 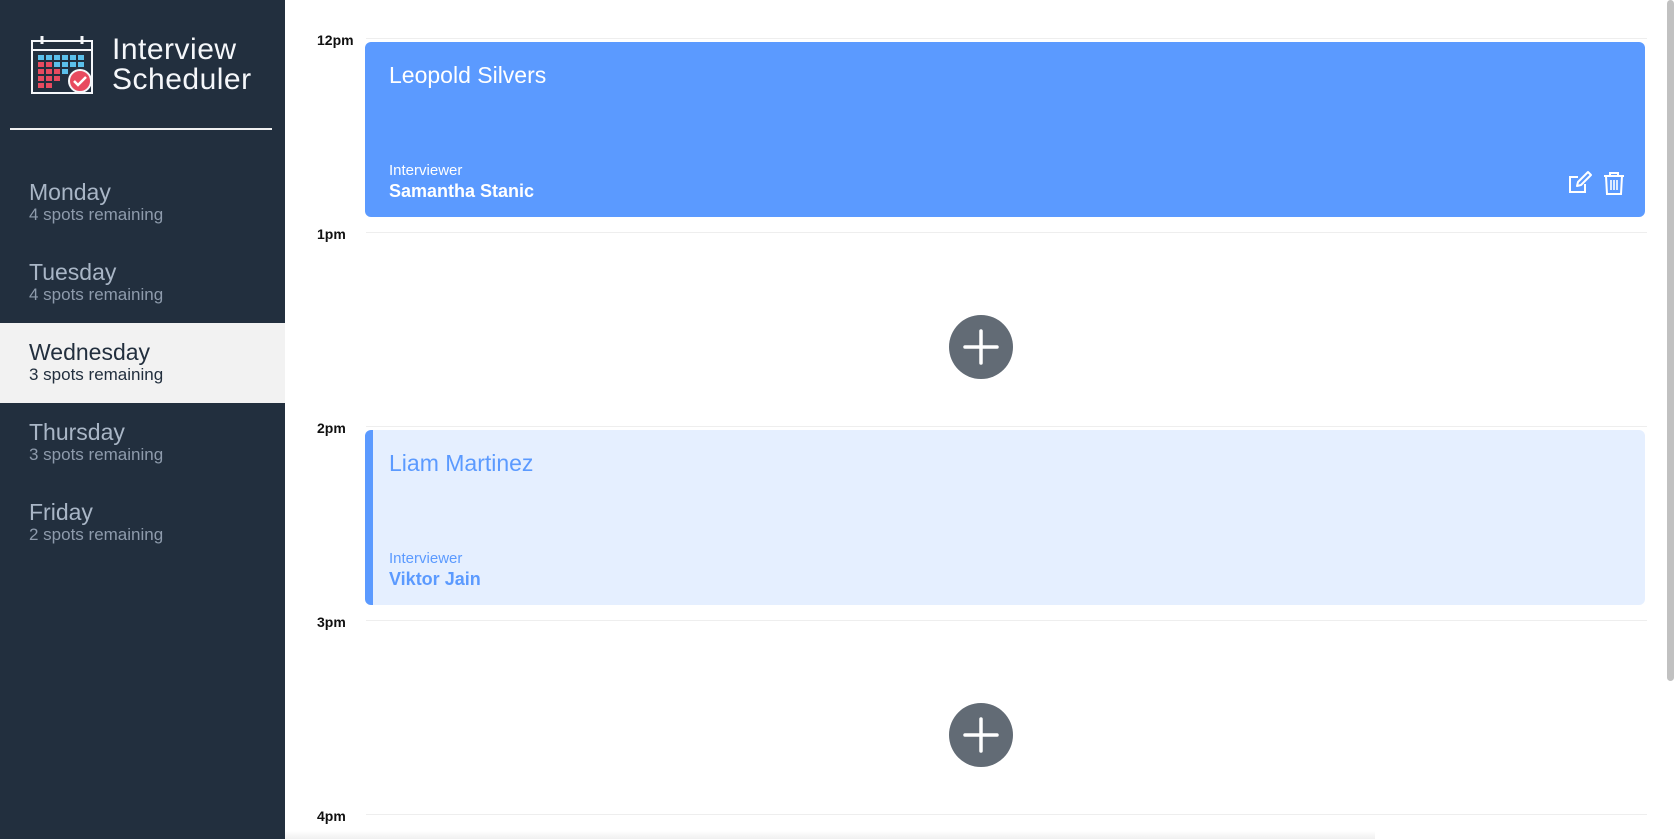 I want to click on student-name: Leopold Silvers, so click(x=468, y=75).